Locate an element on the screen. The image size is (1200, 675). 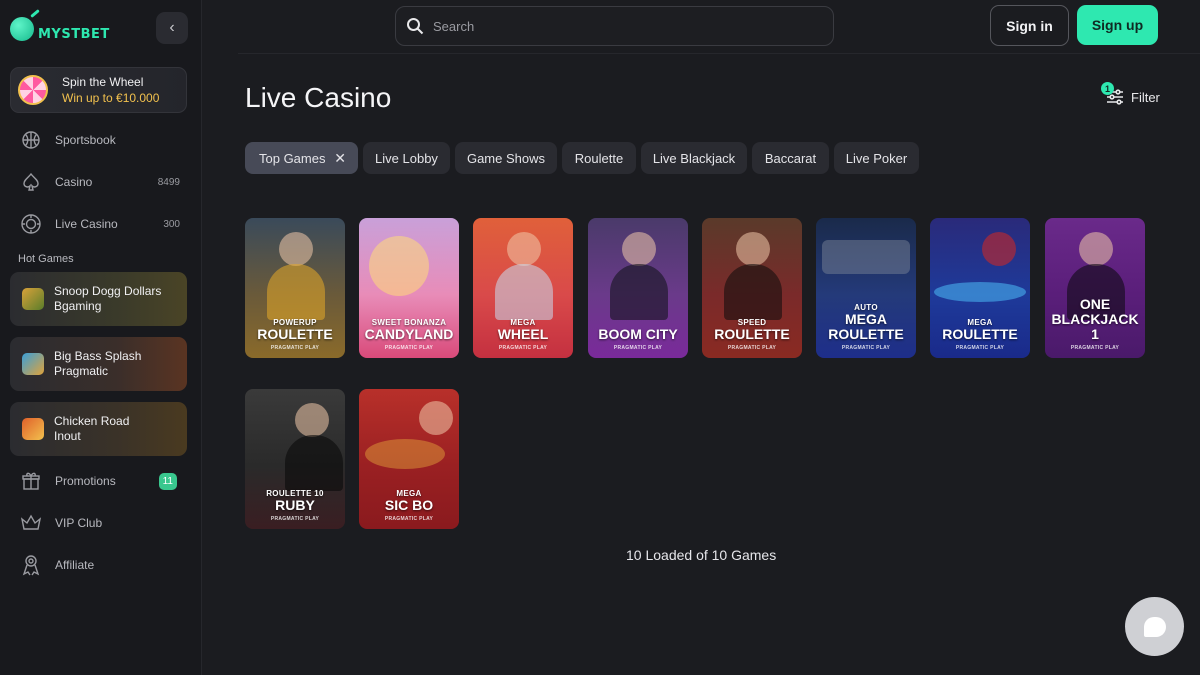
game-card: ROULETTE 10 RUBY PRAGMATIC PLAY is located at coordinates (295, 459).